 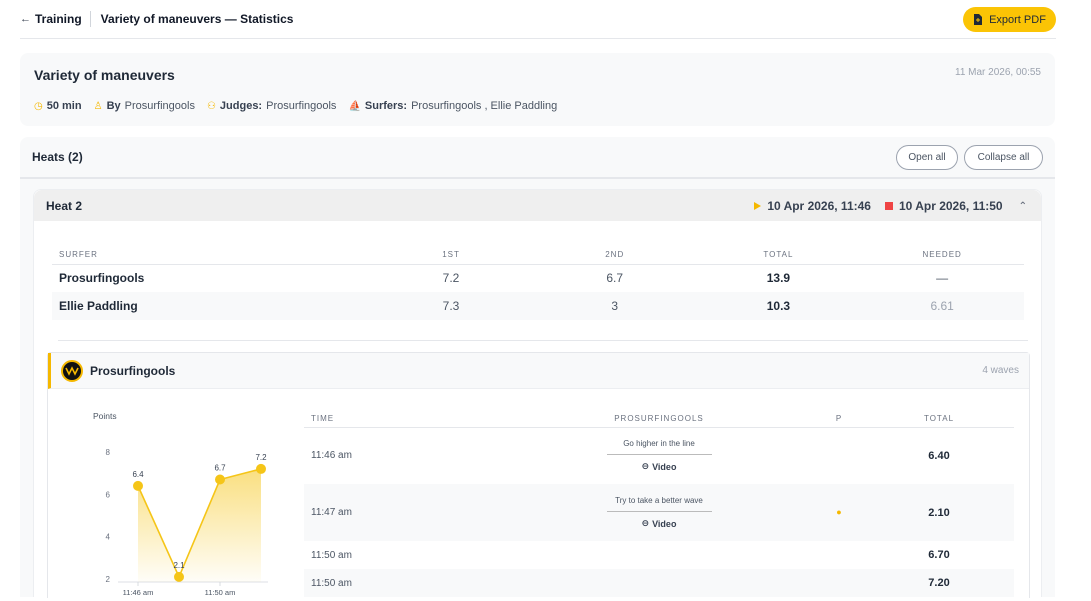 I want to click on divider, so click(x=543, y=340).